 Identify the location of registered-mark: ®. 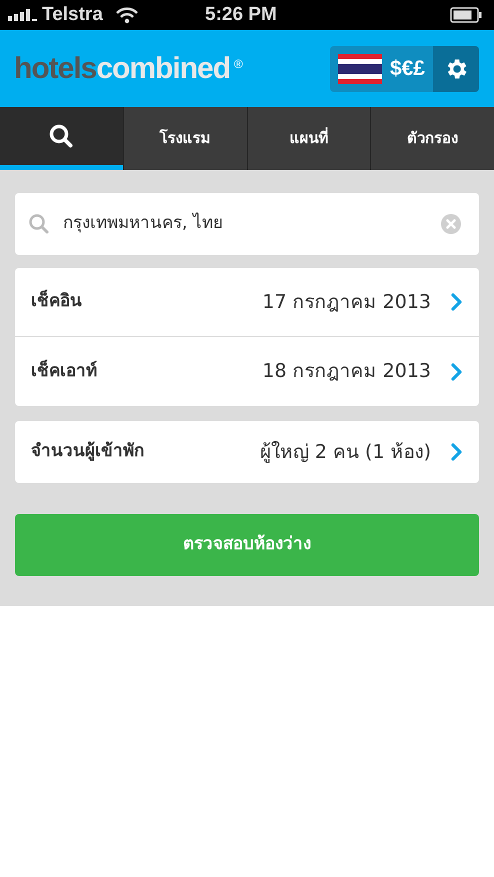
(238, 64).